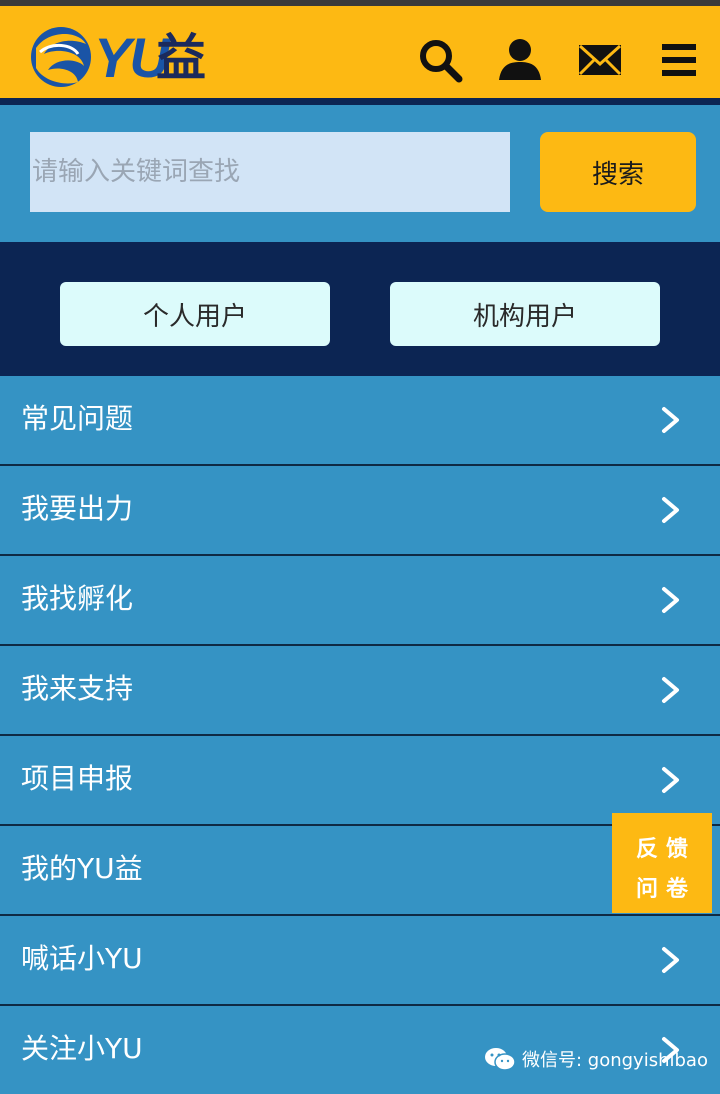 The height and width of the screenshot is (1094, 720). I want to click on feedback-label-line1: 反馈, so click(665, 849).